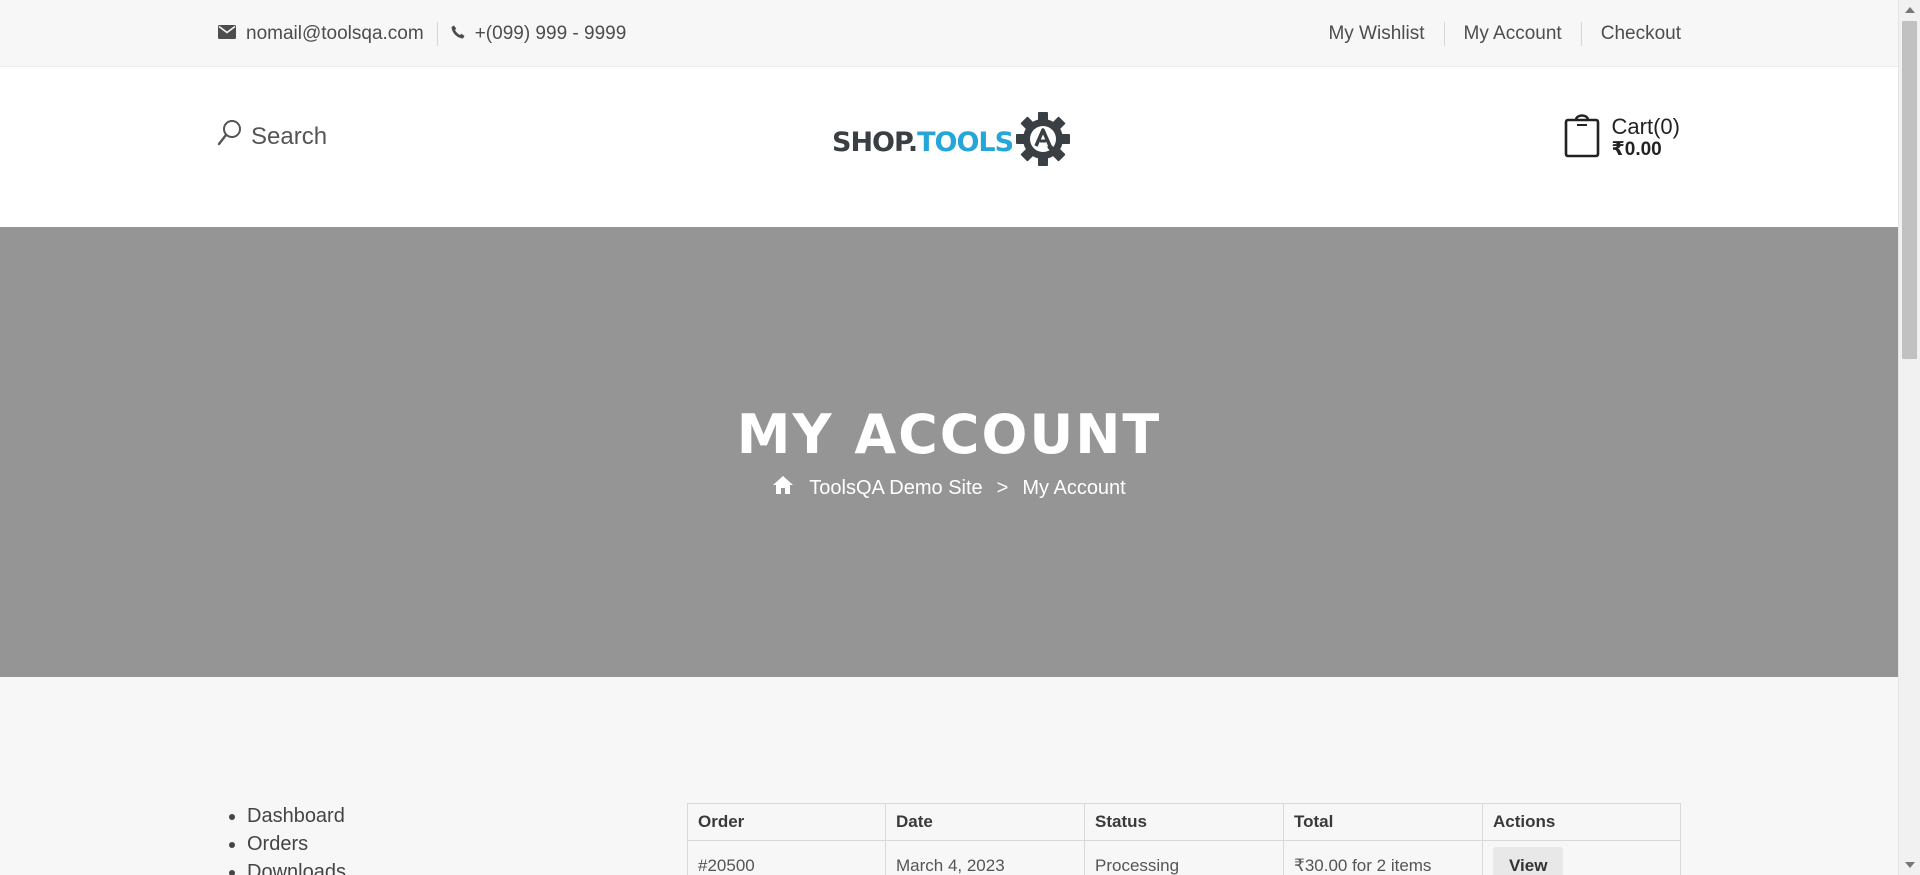  I want to click on account-navigation: Dashboard Orders Downloads, so click(296, 838).